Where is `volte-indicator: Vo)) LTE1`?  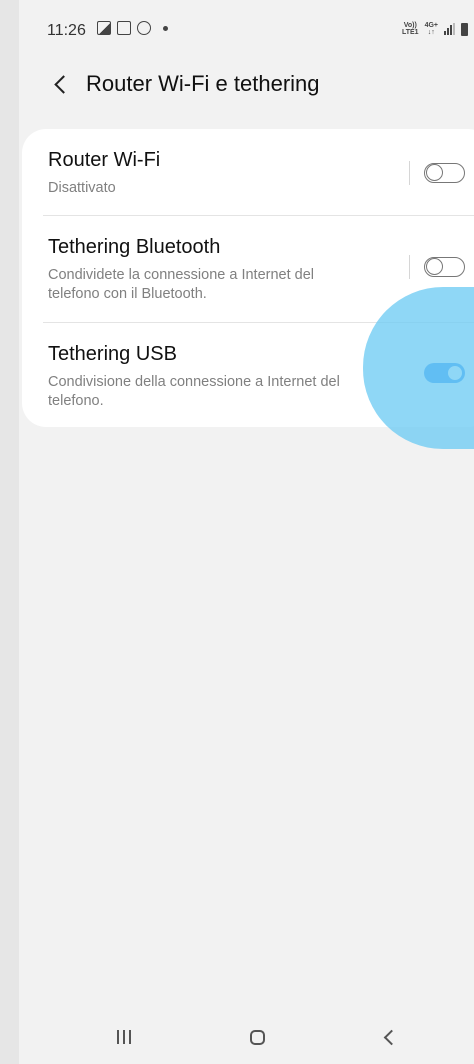
volte-indicator: Vo)) LTE1 is located at coordinates (410, 29).